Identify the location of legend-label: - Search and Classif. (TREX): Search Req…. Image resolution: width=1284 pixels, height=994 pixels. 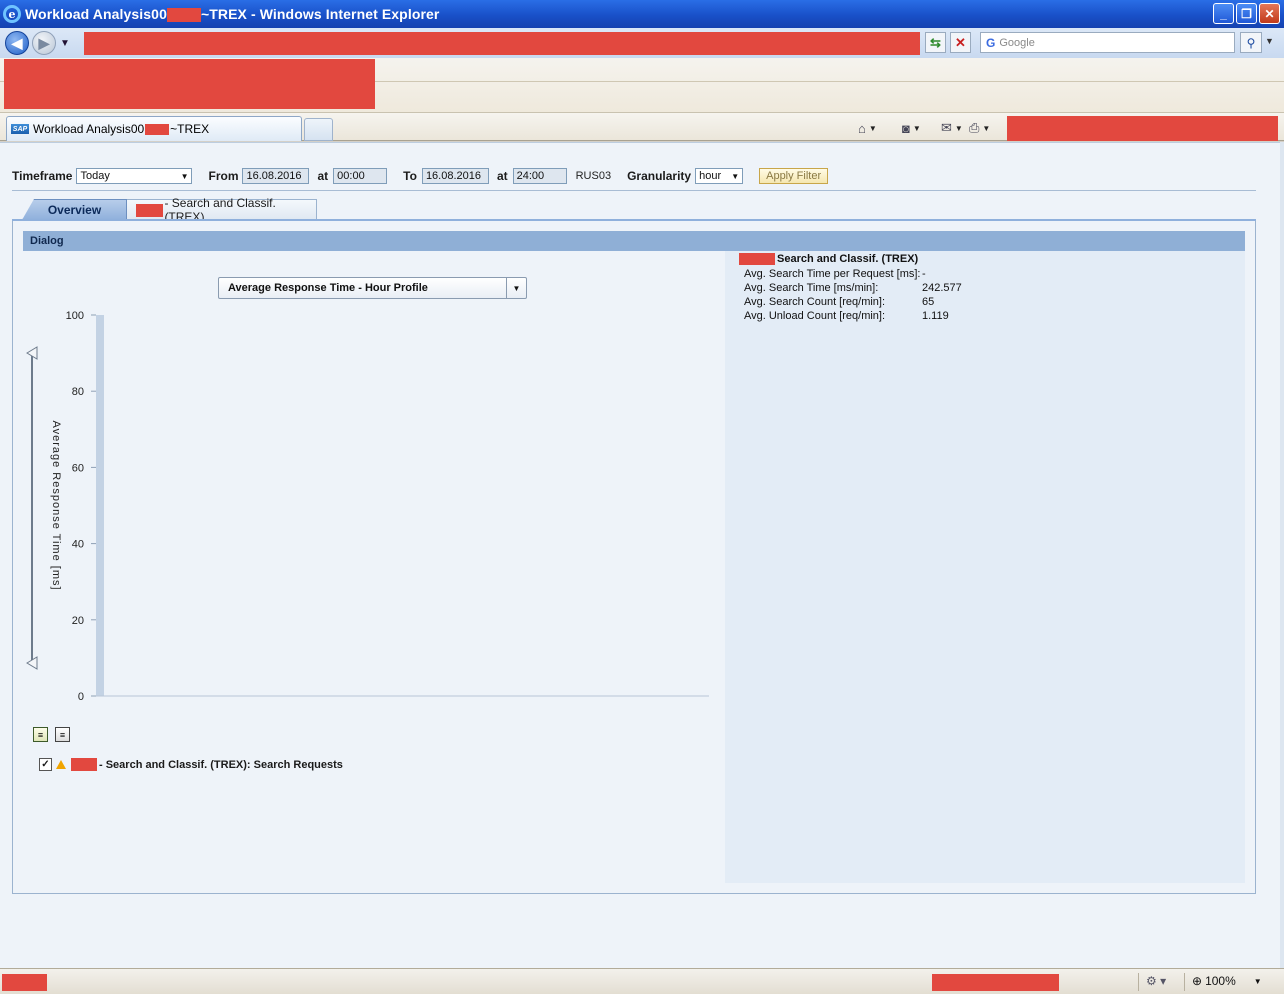
(221, 764).